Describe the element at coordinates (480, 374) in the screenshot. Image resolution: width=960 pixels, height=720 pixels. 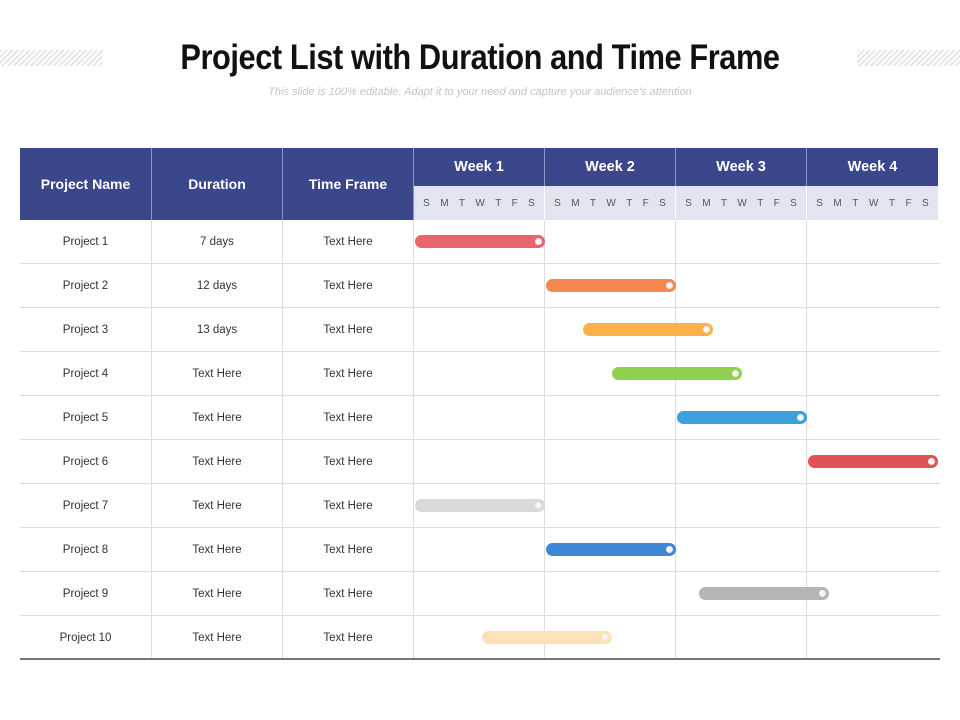
I see `table-row: Project 4 Text Here Text Here` at that location.